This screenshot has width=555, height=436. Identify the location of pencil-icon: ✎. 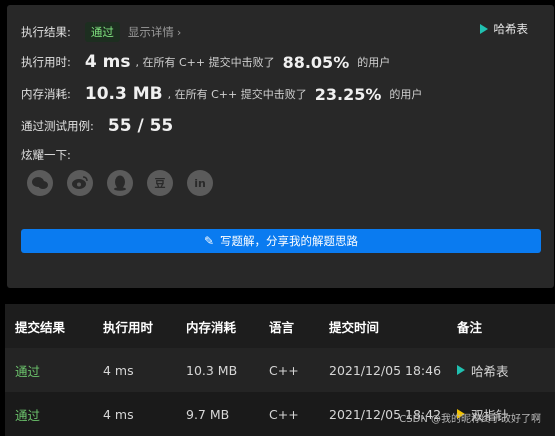
(209, 241).